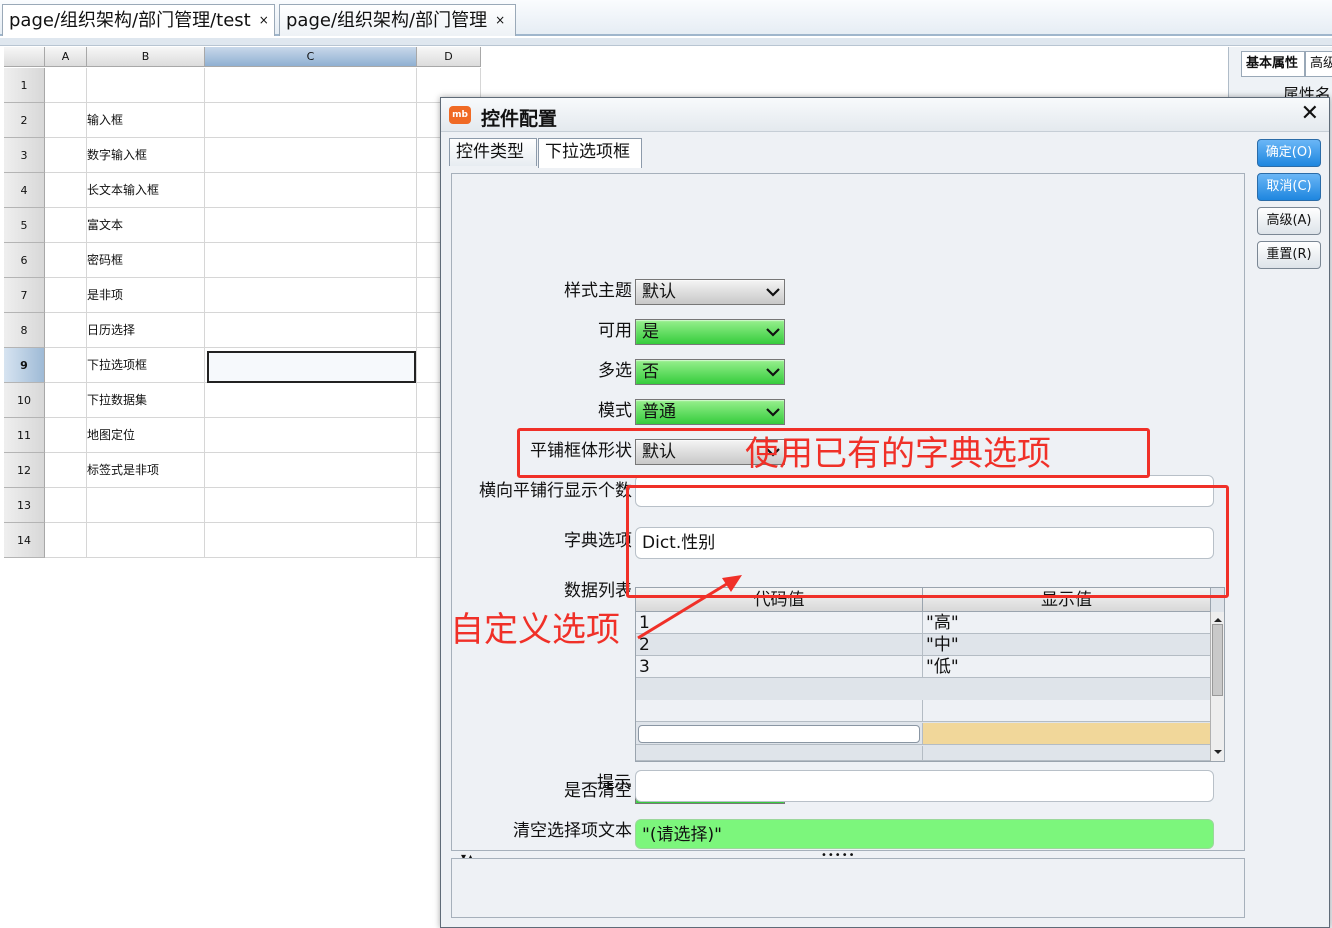  What do you see at coordinates (779, 667) in the screenshot?
I see `grid-code-cell: 3` at bounding box center [779, 667].